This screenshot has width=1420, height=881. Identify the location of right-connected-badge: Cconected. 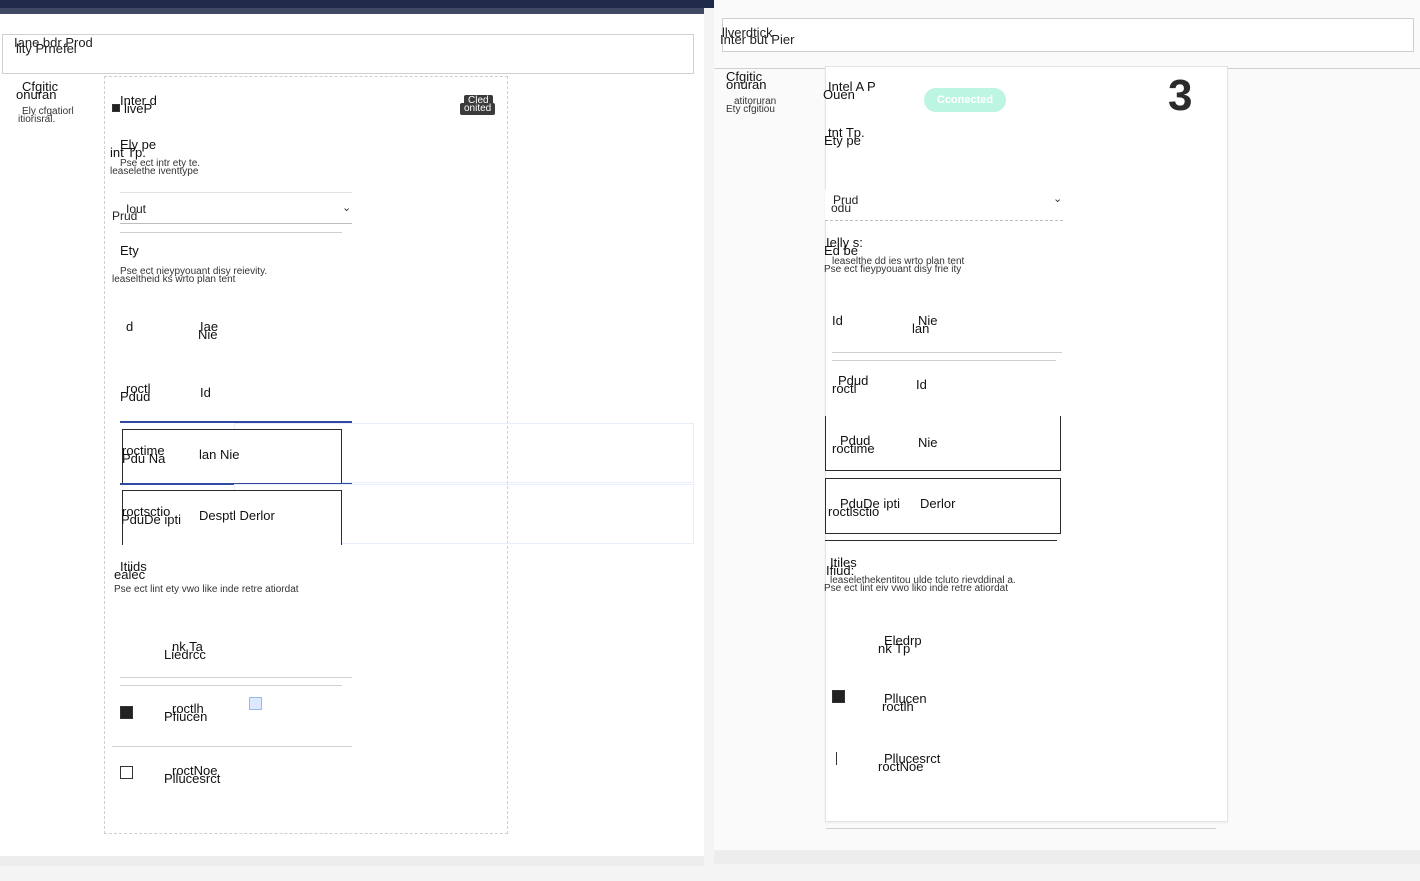
(965, 100).